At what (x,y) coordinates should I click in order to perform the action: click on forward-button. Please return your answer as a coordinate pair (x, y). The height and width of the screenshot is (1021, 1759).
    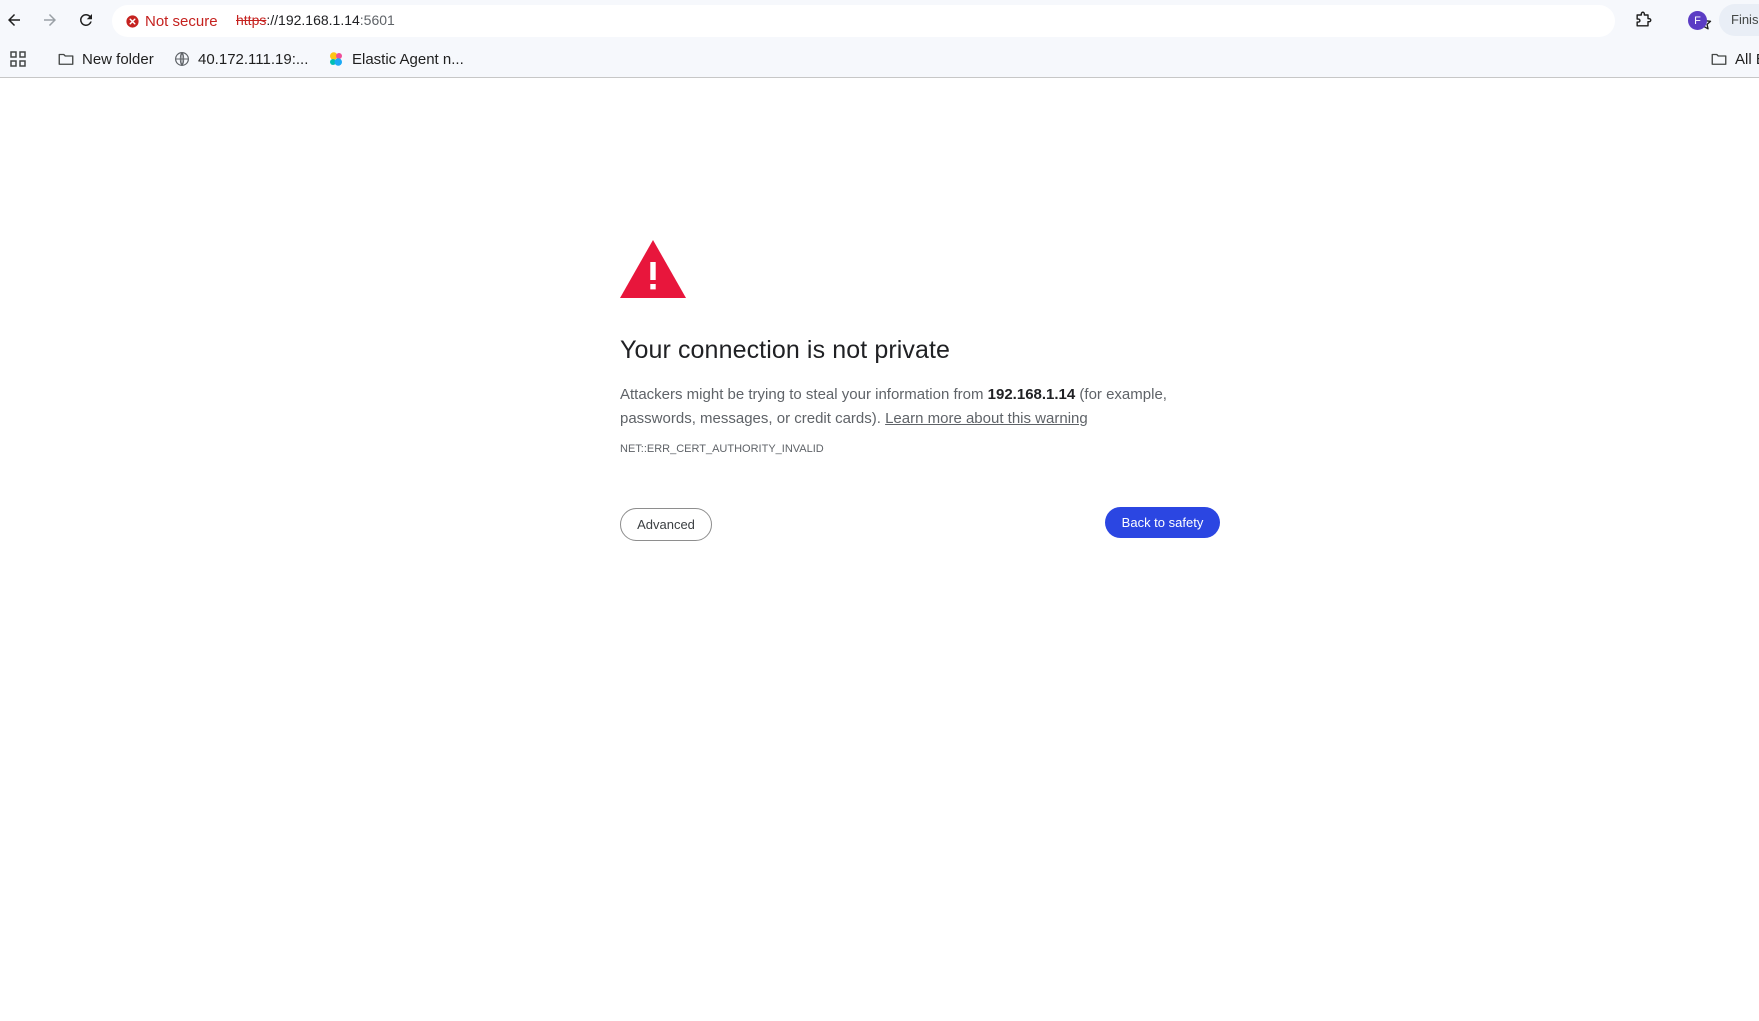
    Looking at the image, I should click on (50, 20).